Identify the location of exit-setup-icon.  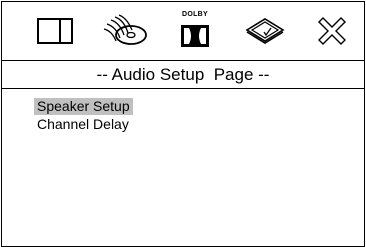
(332, 31).